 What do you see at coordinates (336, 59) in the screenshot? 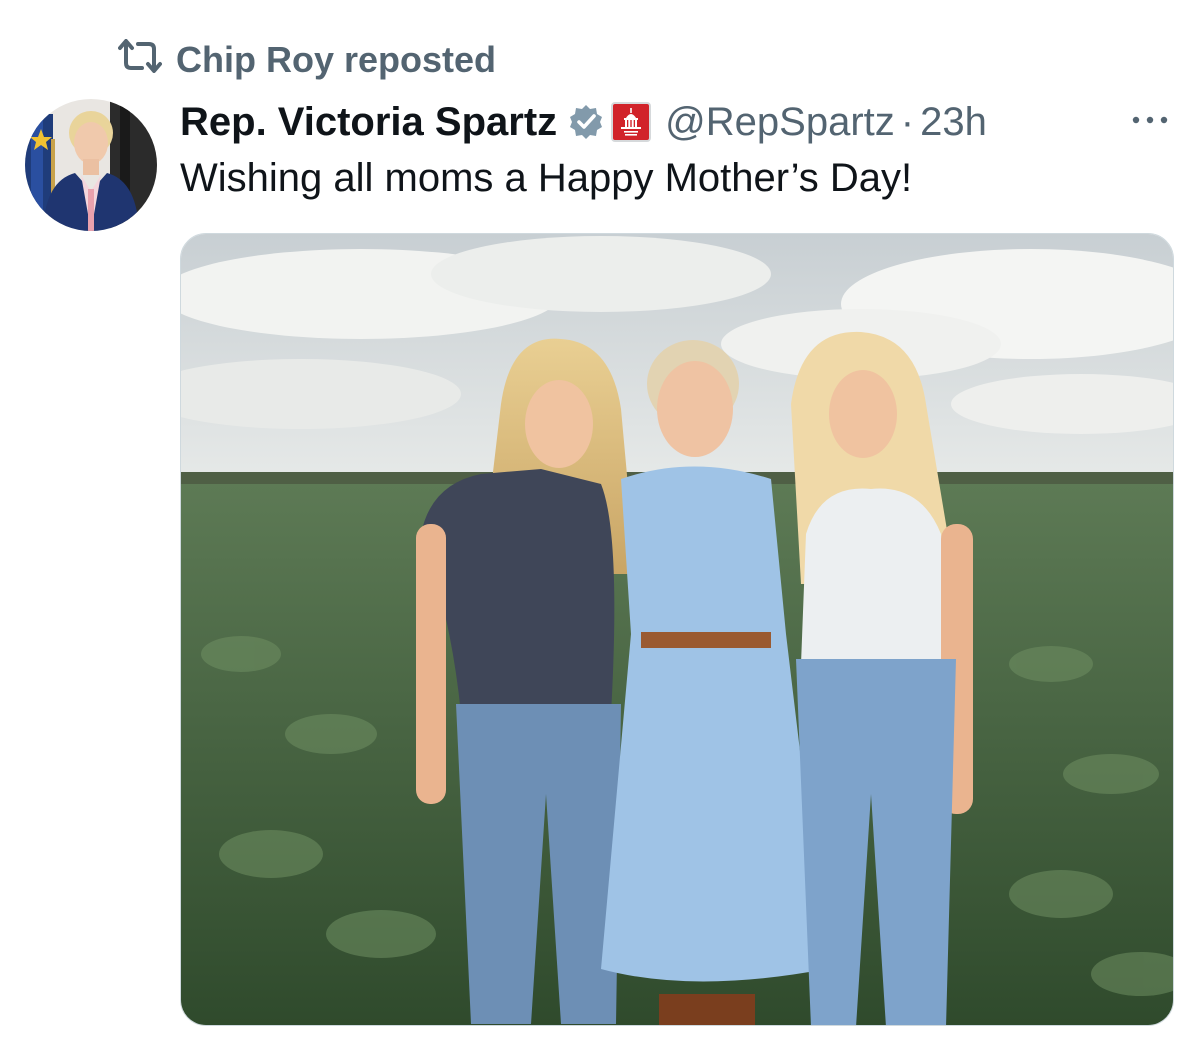
I see `social-context-label: Chip Roy reposted` at bounding box center [336, 59].